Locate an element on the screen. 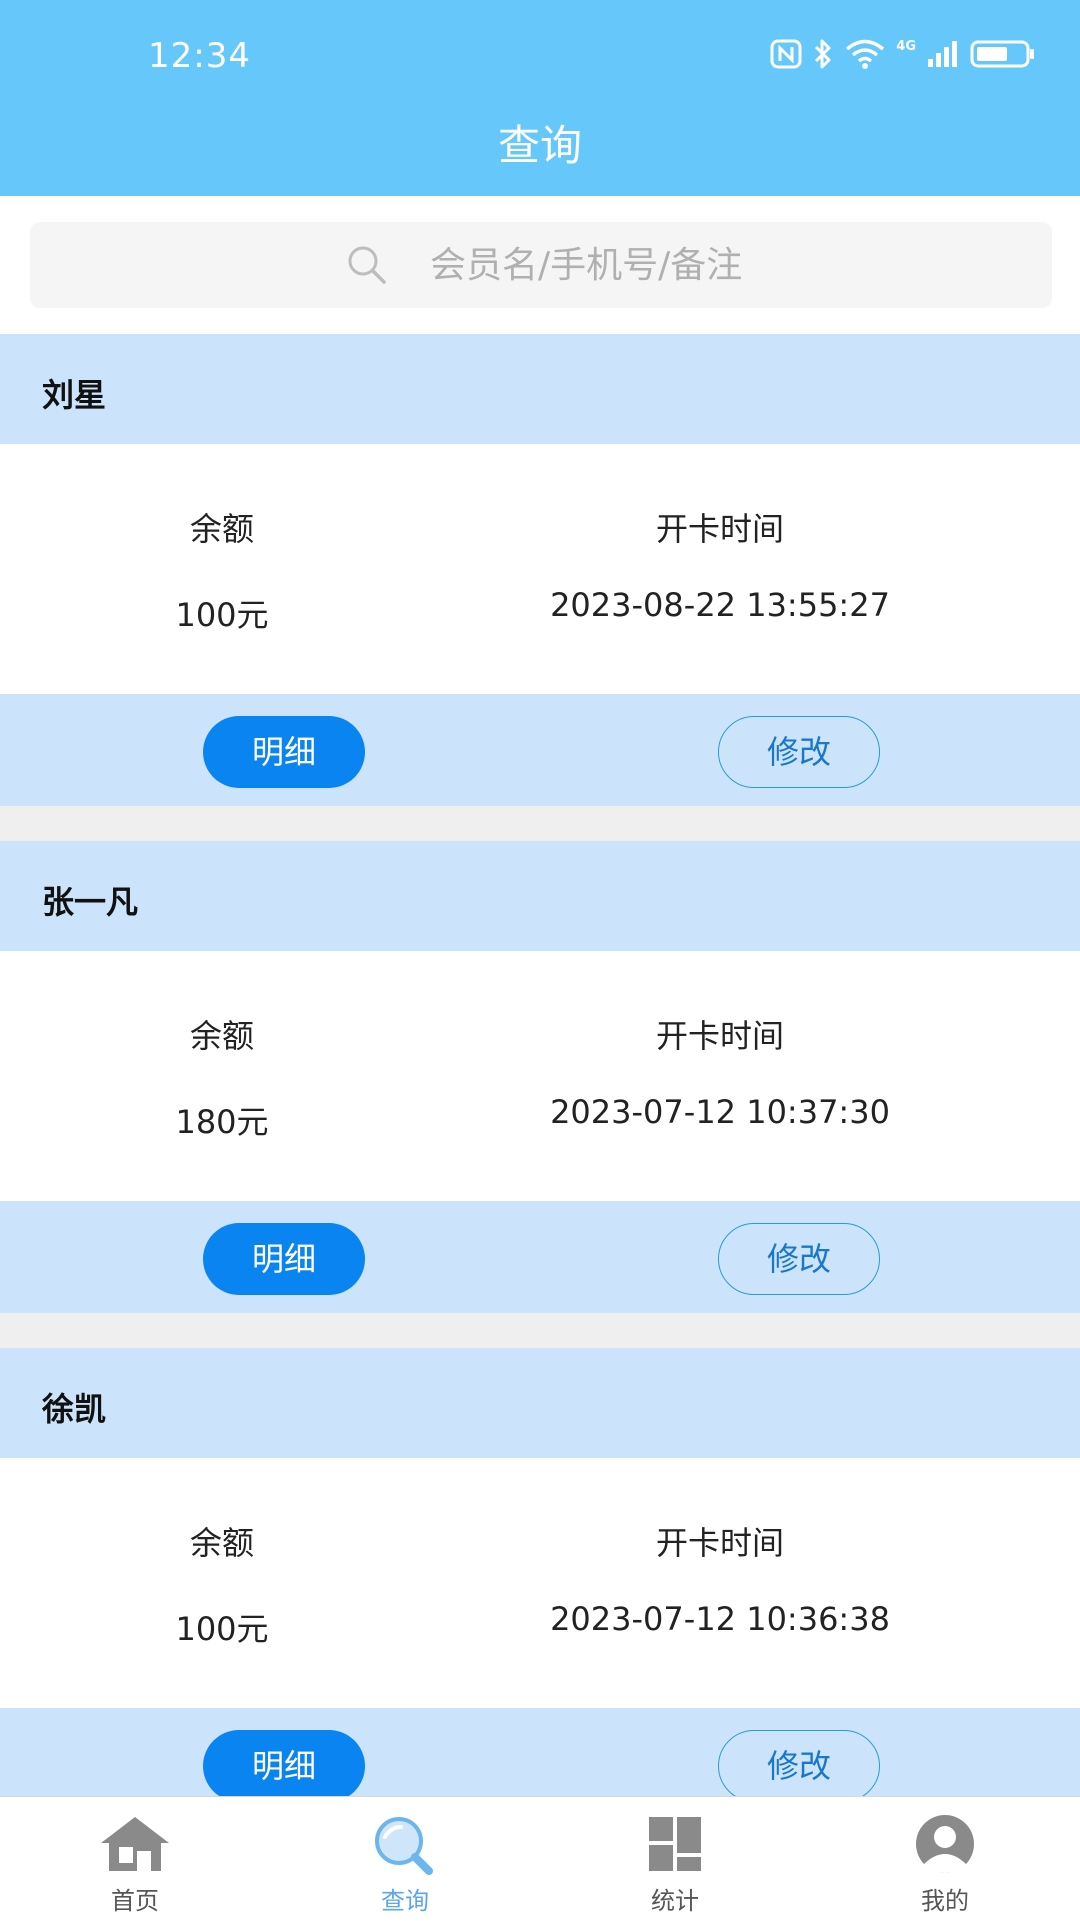 Image resolution: width=1080 pixels, height=1921 pixels. member-header: 张一凡 is located at coordinates (540, 896).